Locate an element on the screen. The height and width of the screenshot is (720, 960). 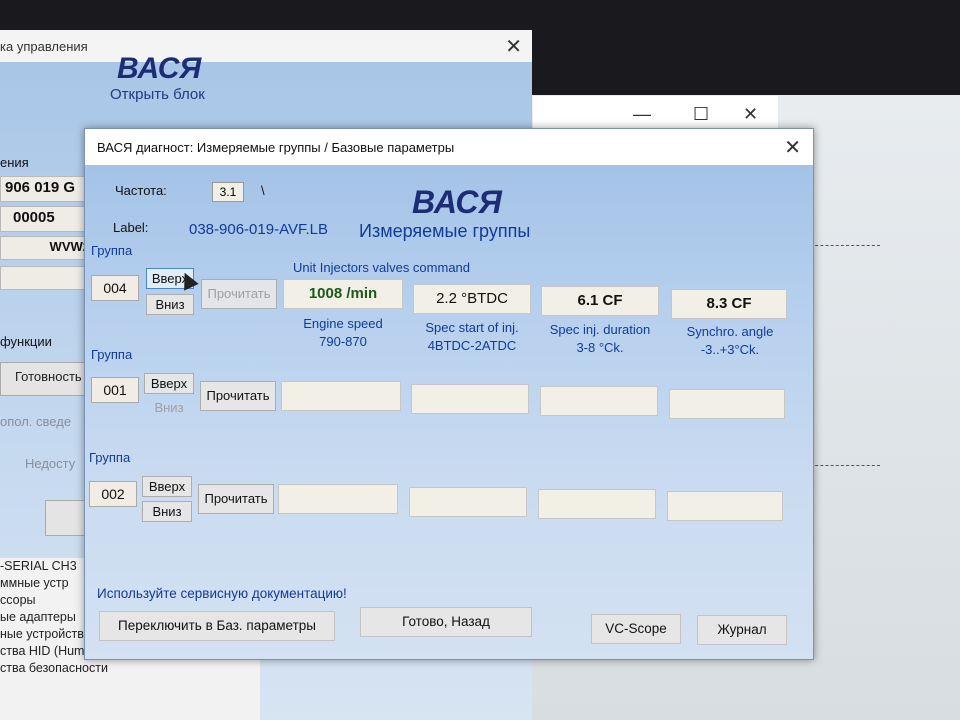
window-title: ка управления is located at coordinates (44, 46).